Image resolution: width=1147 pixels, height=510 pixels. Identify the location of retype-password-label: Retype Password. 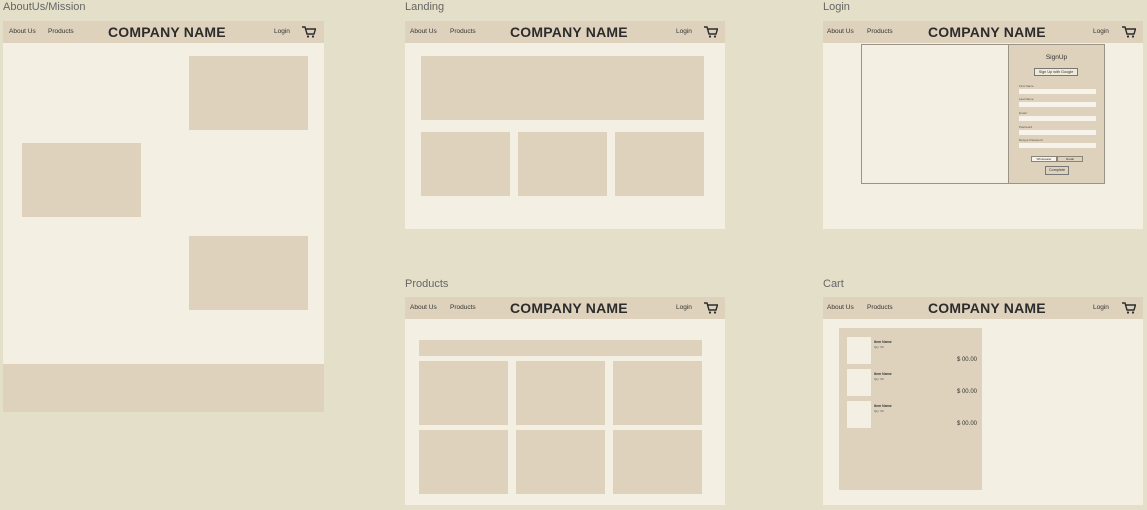
(1031, 140).